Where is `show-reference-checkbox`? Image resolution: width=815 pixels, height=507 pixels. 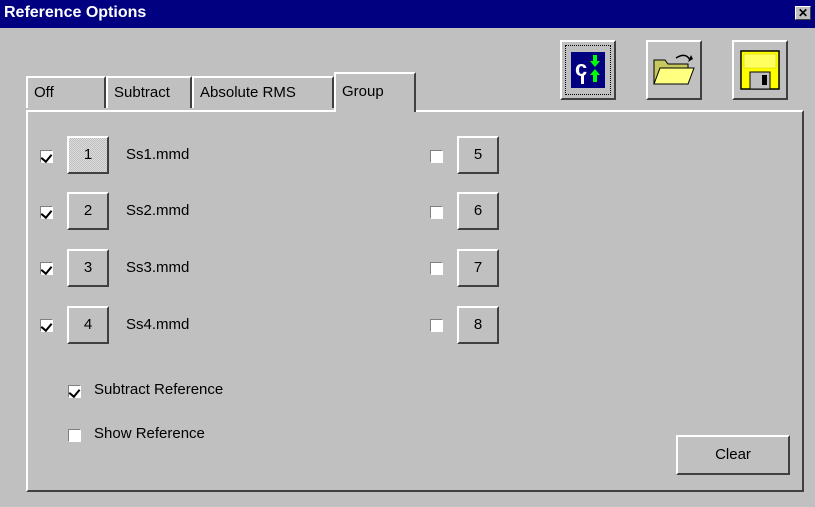 show-reference-checkbox is located at coordinates (74, 435).